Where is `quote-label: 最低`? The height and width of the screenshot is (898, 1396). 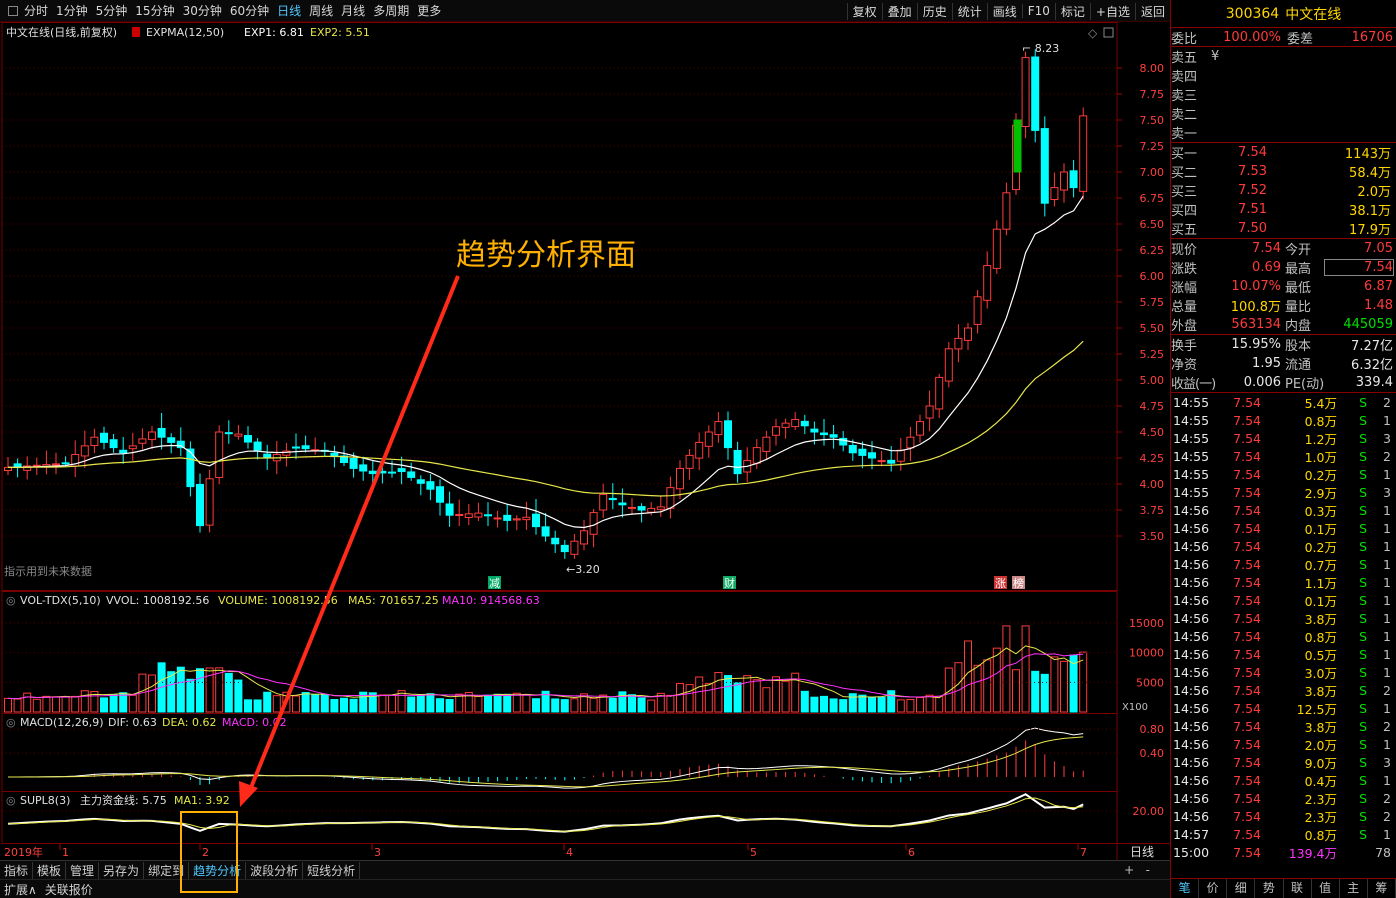
quote-label: 最低 is located at coordinates (1298, 288).